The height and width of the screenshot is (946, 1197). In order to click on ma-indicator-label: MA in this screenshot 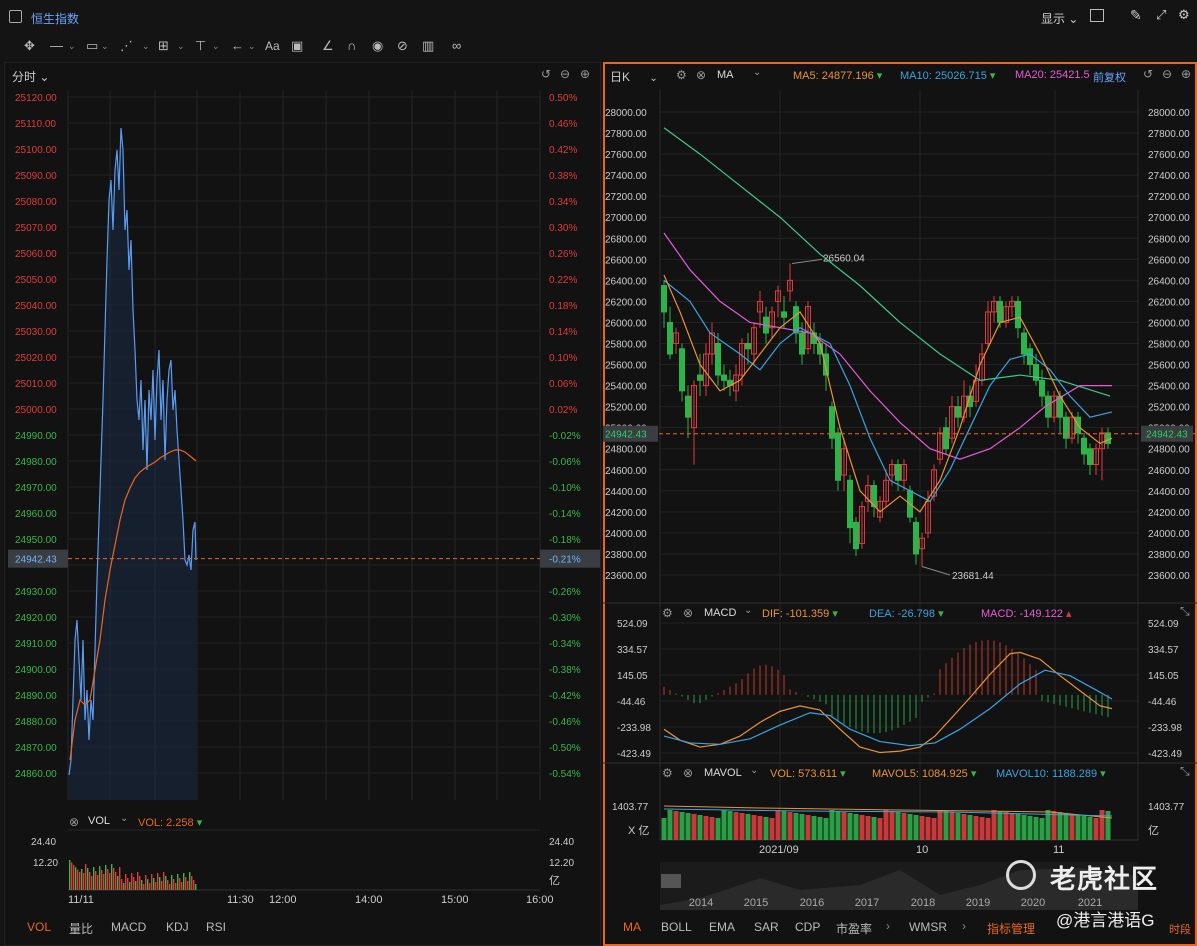, I will do `click(725, 75)`.